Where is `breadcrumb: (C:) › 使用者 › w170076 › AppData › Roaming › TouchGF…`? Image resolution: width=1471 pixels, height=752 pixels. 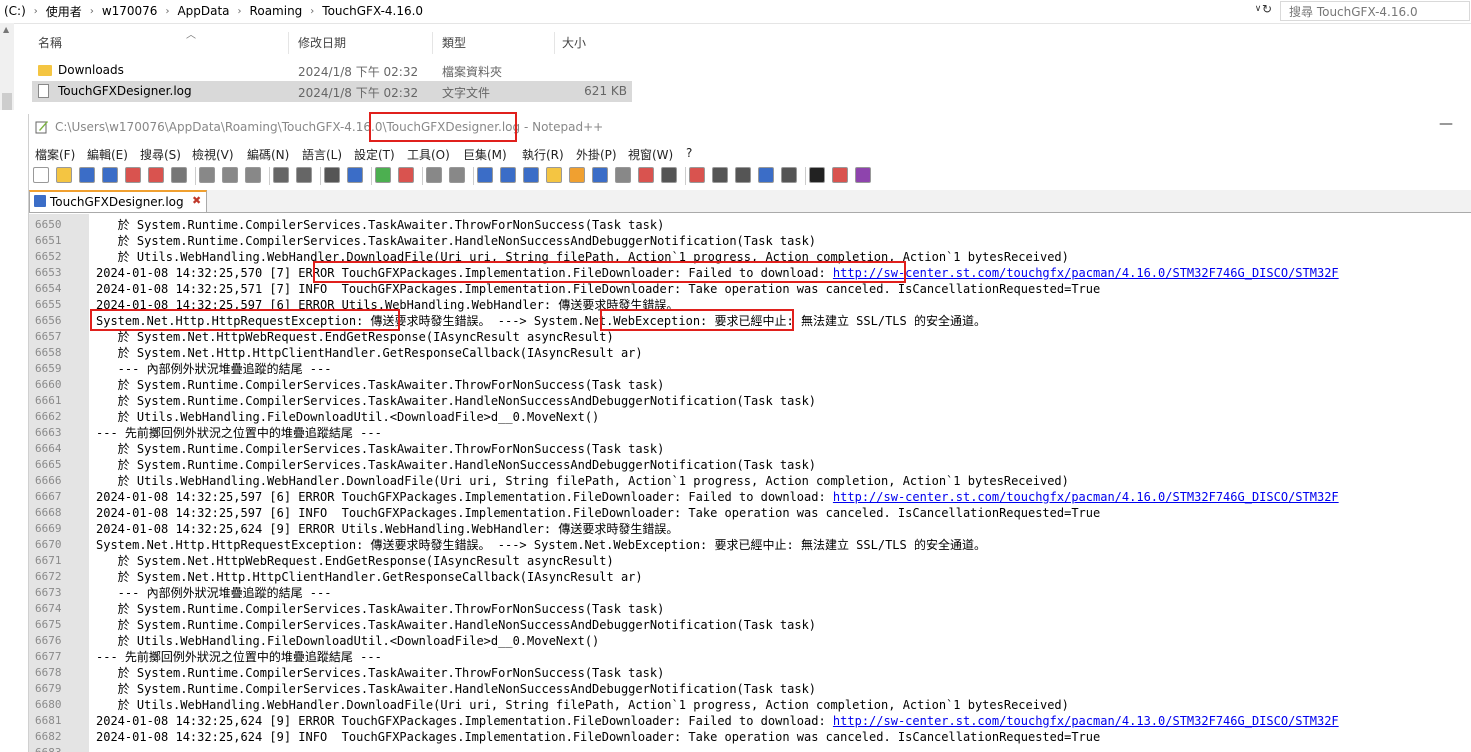
breadcrumb: (C:) › 使用者 › w170076 › AppData › Roaming › TouchGF… is located at coordinates (634, 11).